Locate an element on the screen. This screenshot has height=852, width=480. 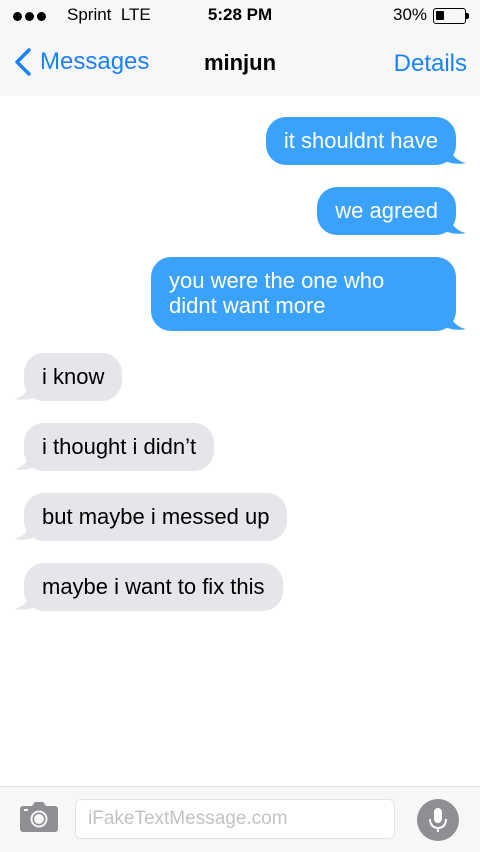
chevron-left-icon is located at coordinates (23, 62).